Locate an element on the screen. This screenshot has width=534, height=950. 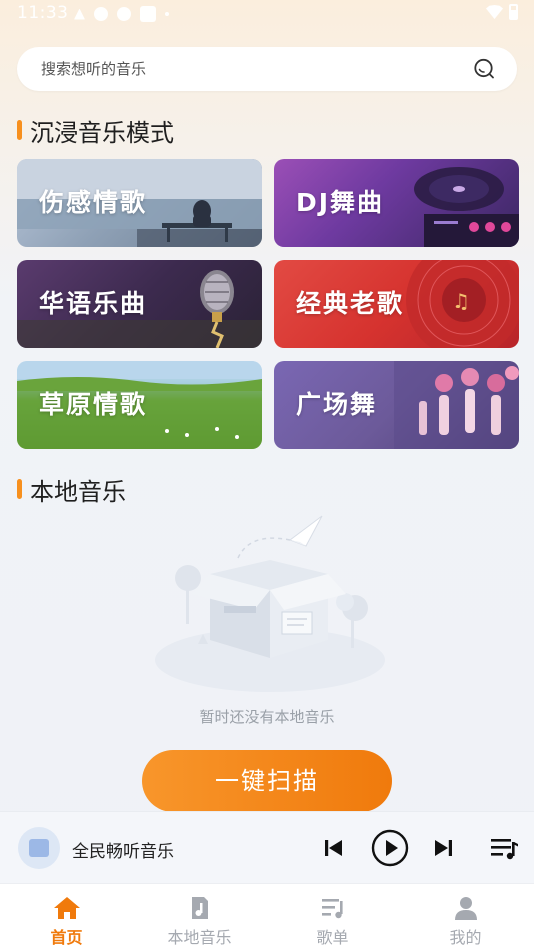
mini-player: 全民畅听音乐 is located at coordinates (267, 847).